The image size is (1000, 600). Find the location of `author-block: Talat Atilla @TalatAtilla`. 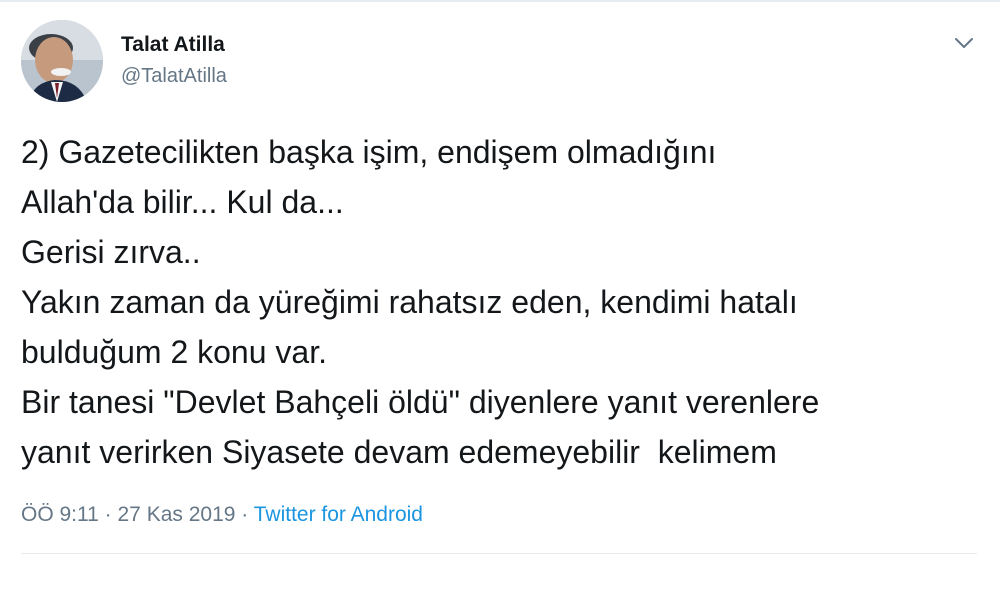

author-block: Talat Atilla @TalatAtilla is located at coordinates (174, 60).